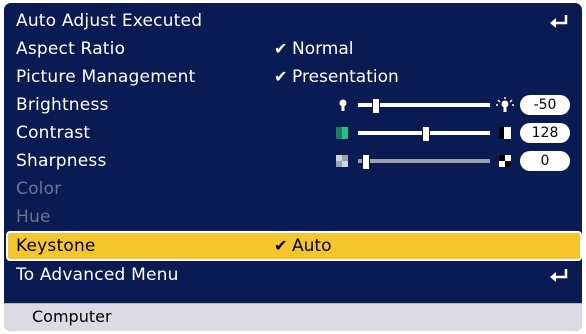 The height and width of the screenshot is (334, 586). I want to click on menu-item-auto-adjust: Auto Adjust Executed, so click(293, 21).